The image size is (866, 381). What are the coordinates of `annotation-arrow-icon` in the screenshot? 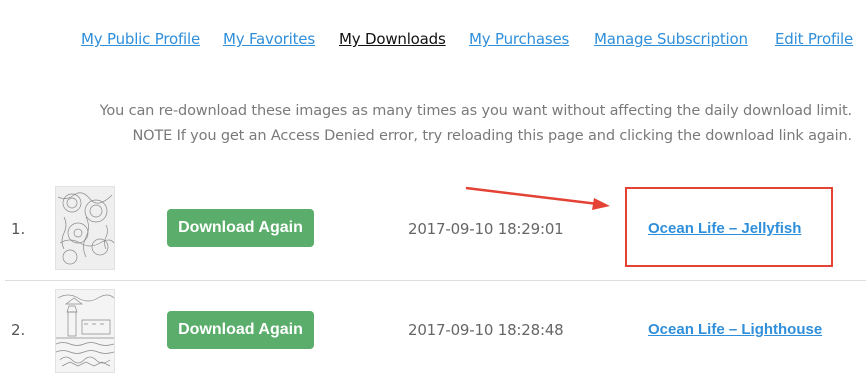 It's located at (537, 198).